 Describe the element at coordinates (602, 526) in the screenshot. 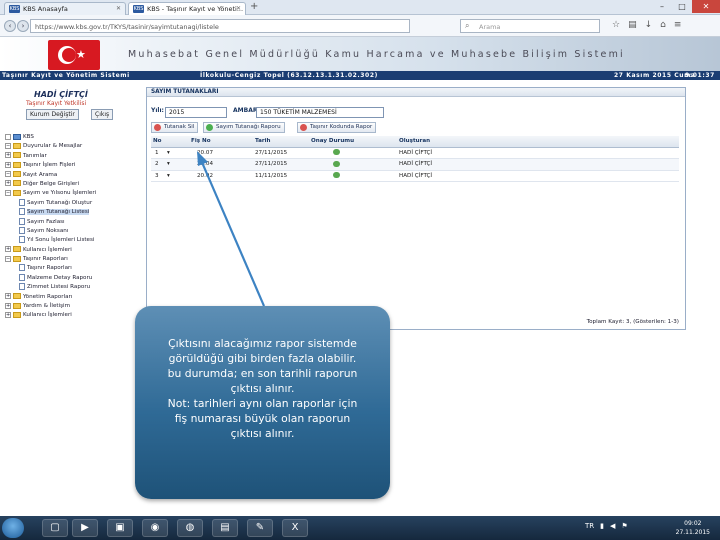

I see `network-icon: ▮` at that location.